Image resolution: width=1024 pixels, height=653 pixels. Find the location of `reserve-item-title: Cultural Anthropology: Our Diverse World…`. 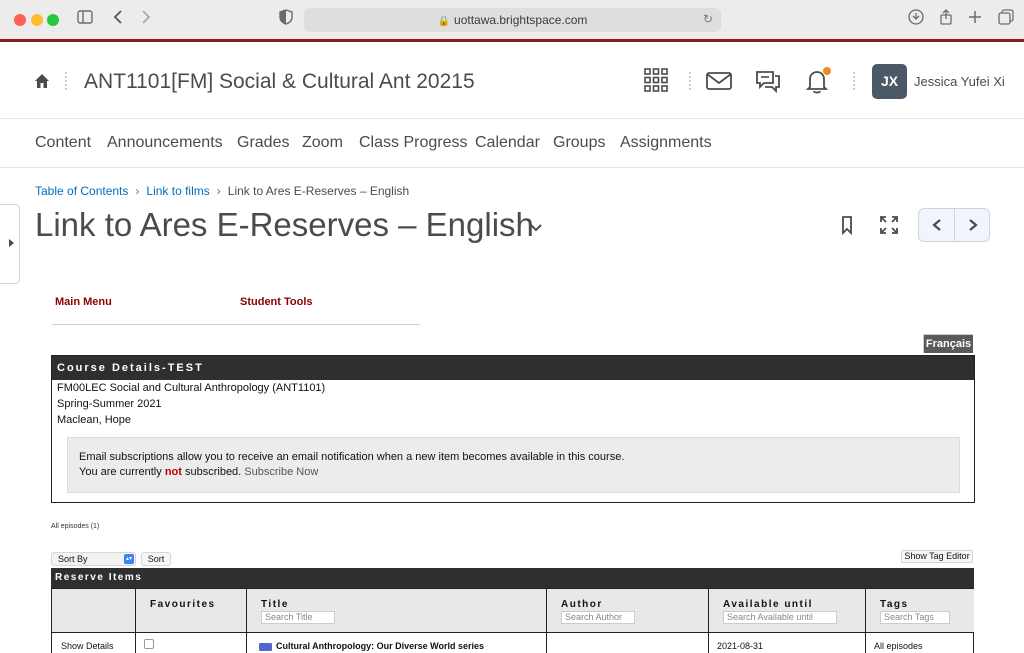

reserve-item-title: Cultural Anthropology: Our Diverse World… is located at coordinates (380, 646).